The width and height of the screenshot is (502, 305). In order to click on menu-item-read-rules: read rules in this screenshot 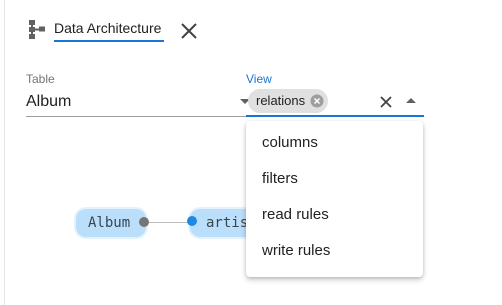, I will do `click(334, 215)`.